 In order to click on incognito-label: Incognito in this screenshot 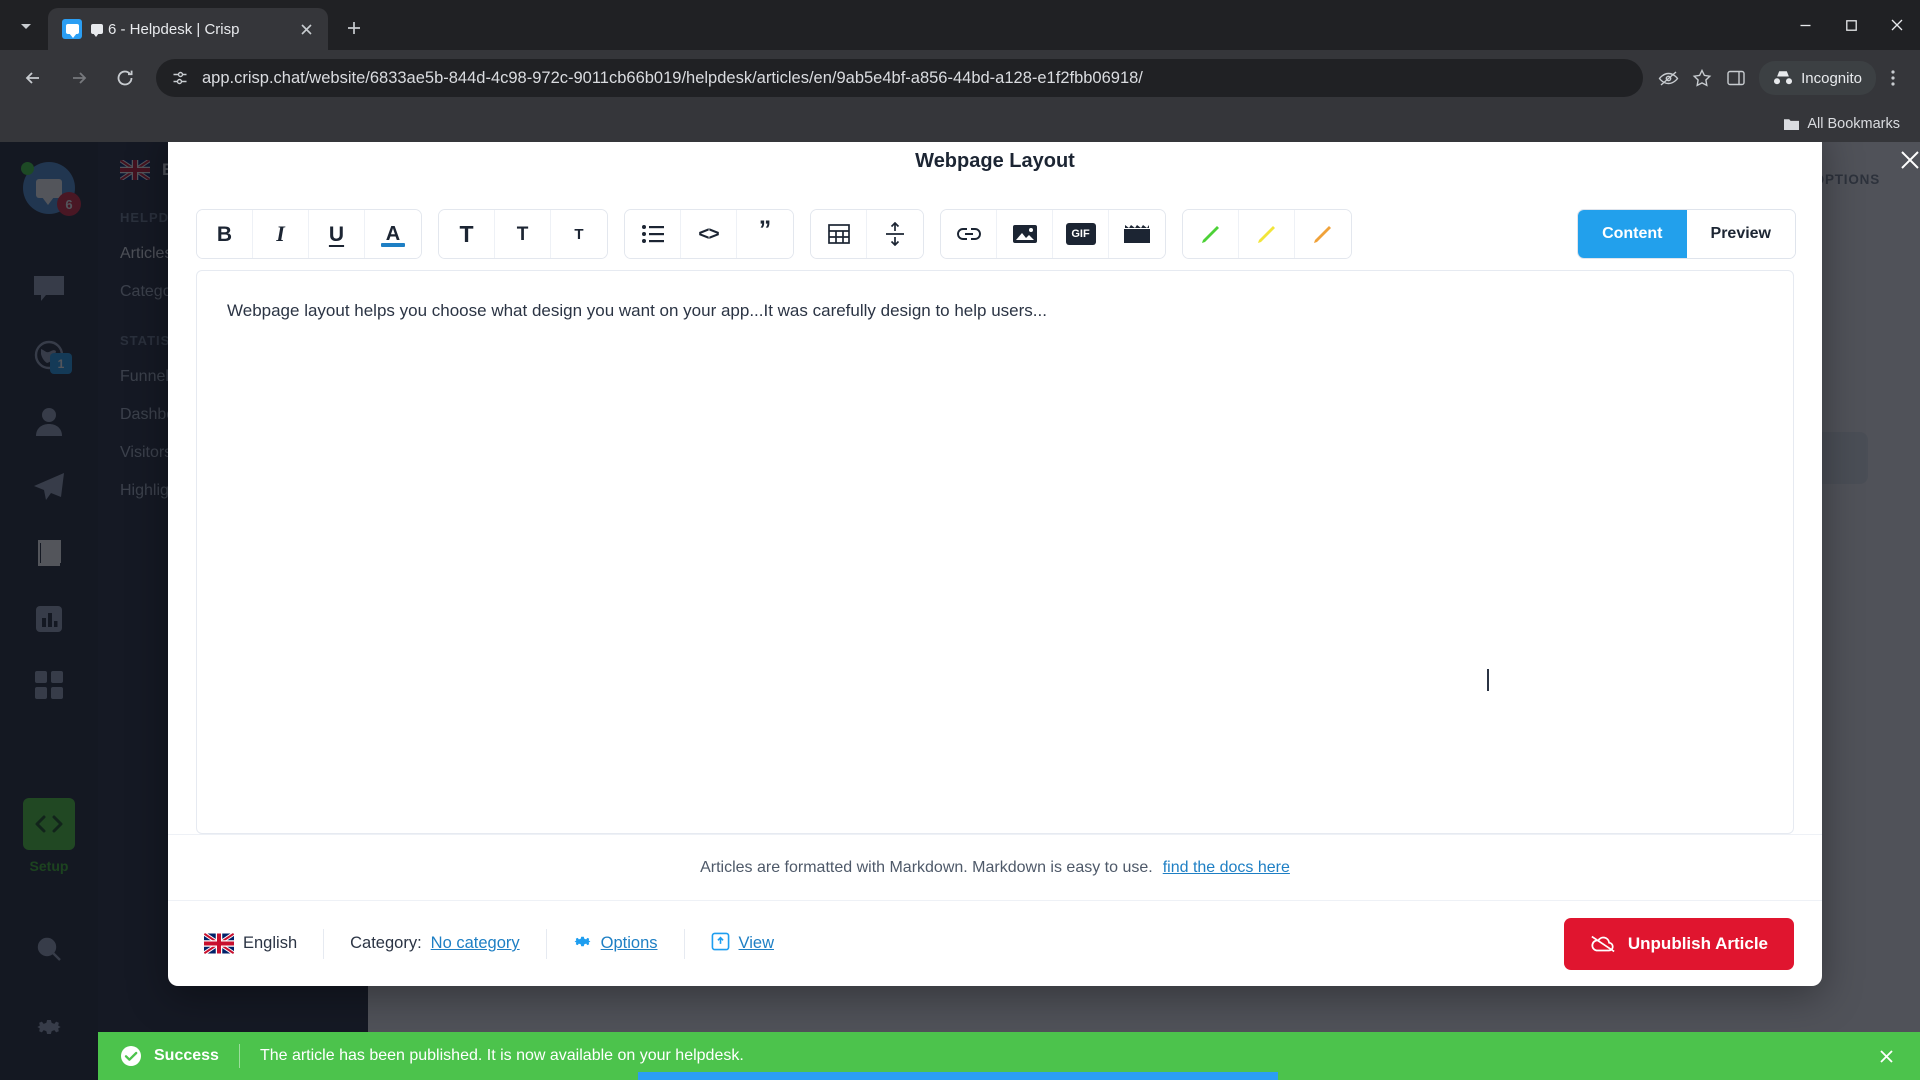, I will do `click(1831, 78)`.